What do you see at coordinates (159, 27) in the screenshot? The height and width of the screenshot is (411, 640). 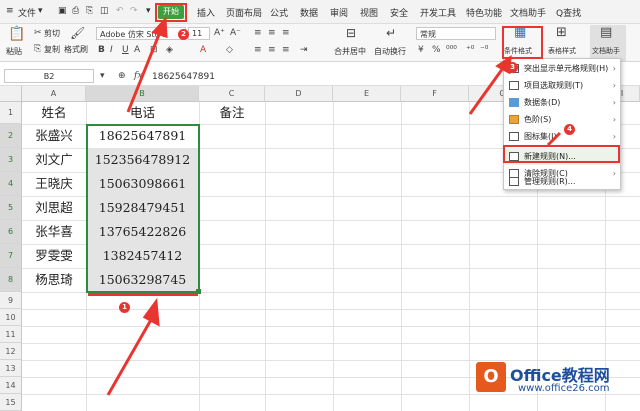 I see `arrow-2-head` at bounding box center [159, 27].